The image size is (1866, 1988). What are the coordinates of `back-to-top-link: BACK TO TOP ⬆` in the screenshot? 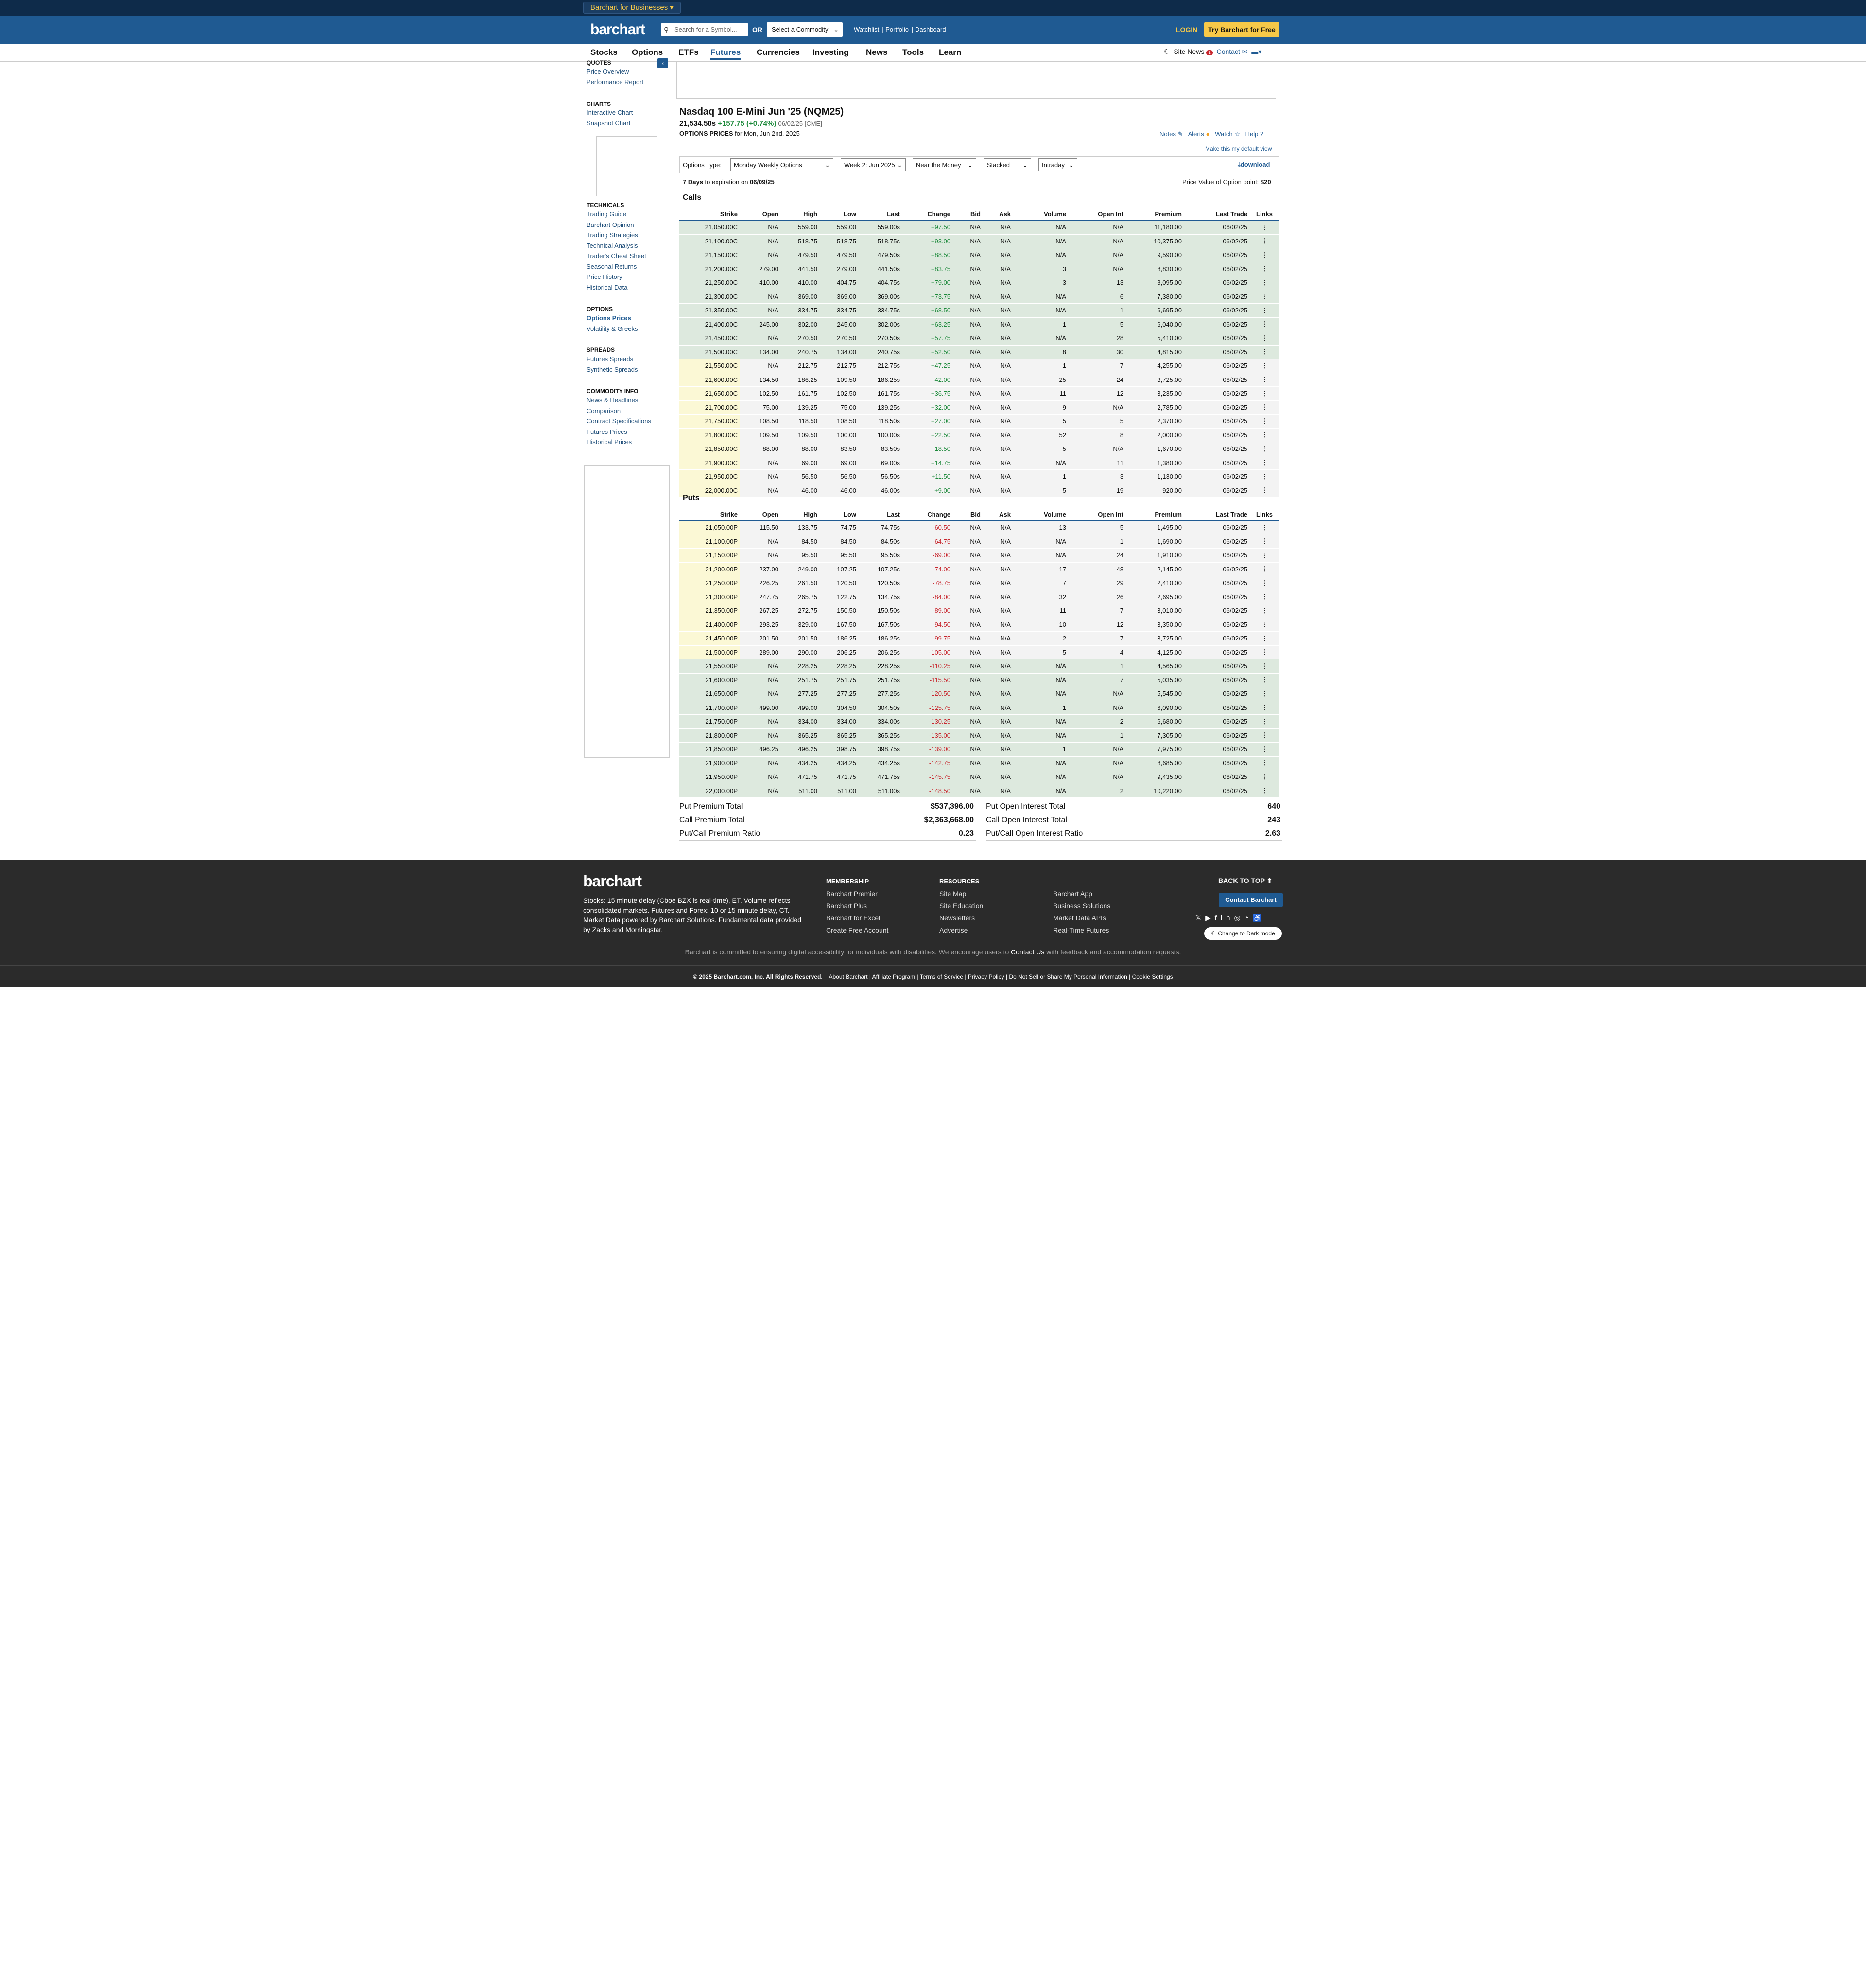 It's located at (1245, 881).